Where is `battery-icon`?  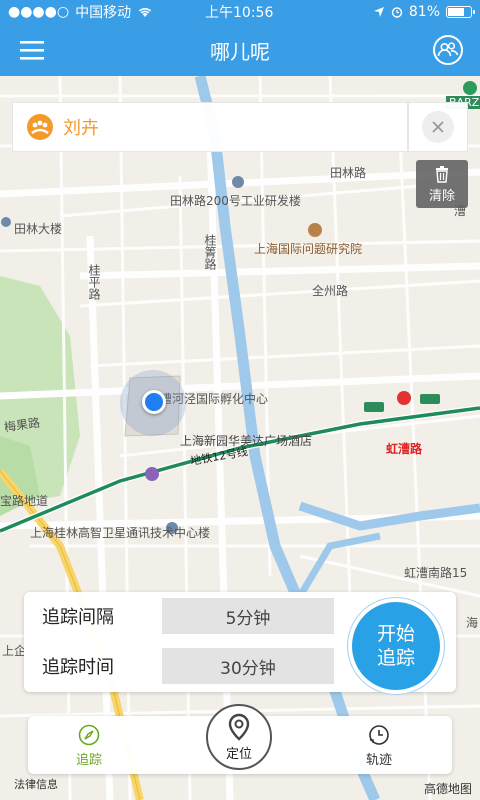
battery-icon is located at coordinates (460, 12).